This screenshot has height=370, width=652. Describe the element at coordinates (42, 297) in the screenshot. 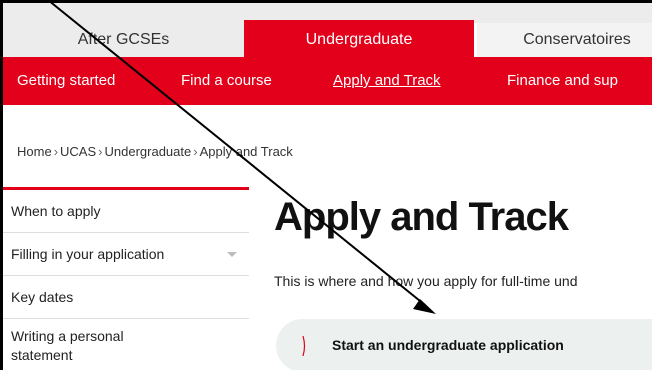

I see `sidebar-item-label: Key dates` at that location.